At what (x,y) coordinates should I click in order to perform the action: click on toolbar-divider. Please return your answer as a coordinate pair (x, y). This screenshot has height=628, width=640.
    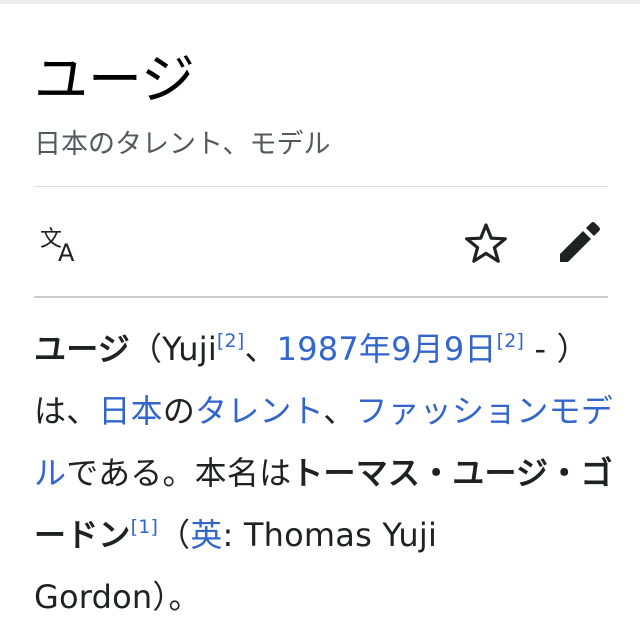
    Looking at the image, I should click on (321, 297).